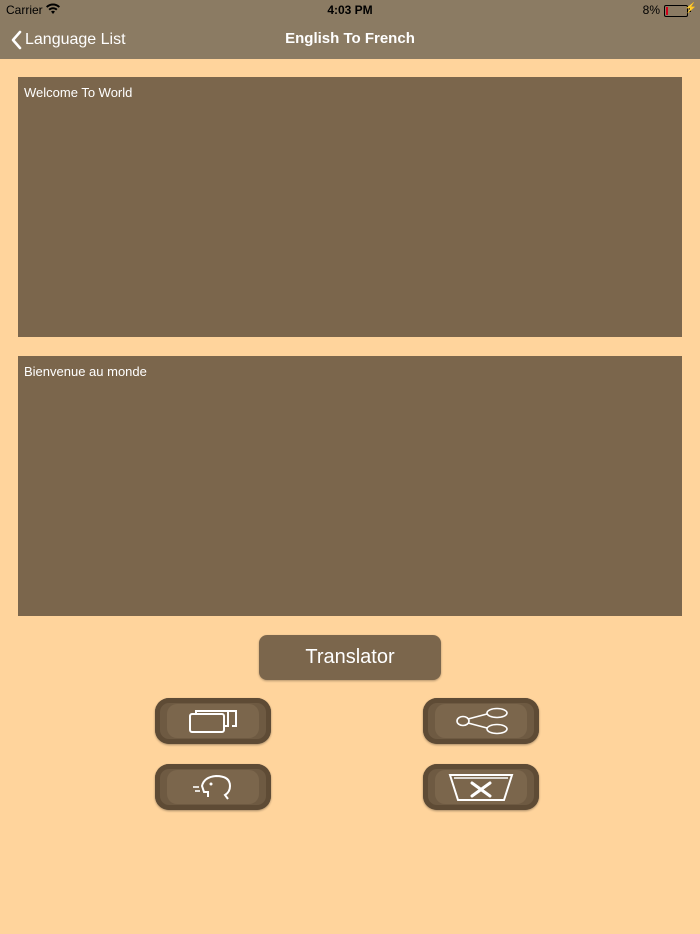 The width and height of the screenshot is (700, 934). I want to click on share-button, so click(481, 721).